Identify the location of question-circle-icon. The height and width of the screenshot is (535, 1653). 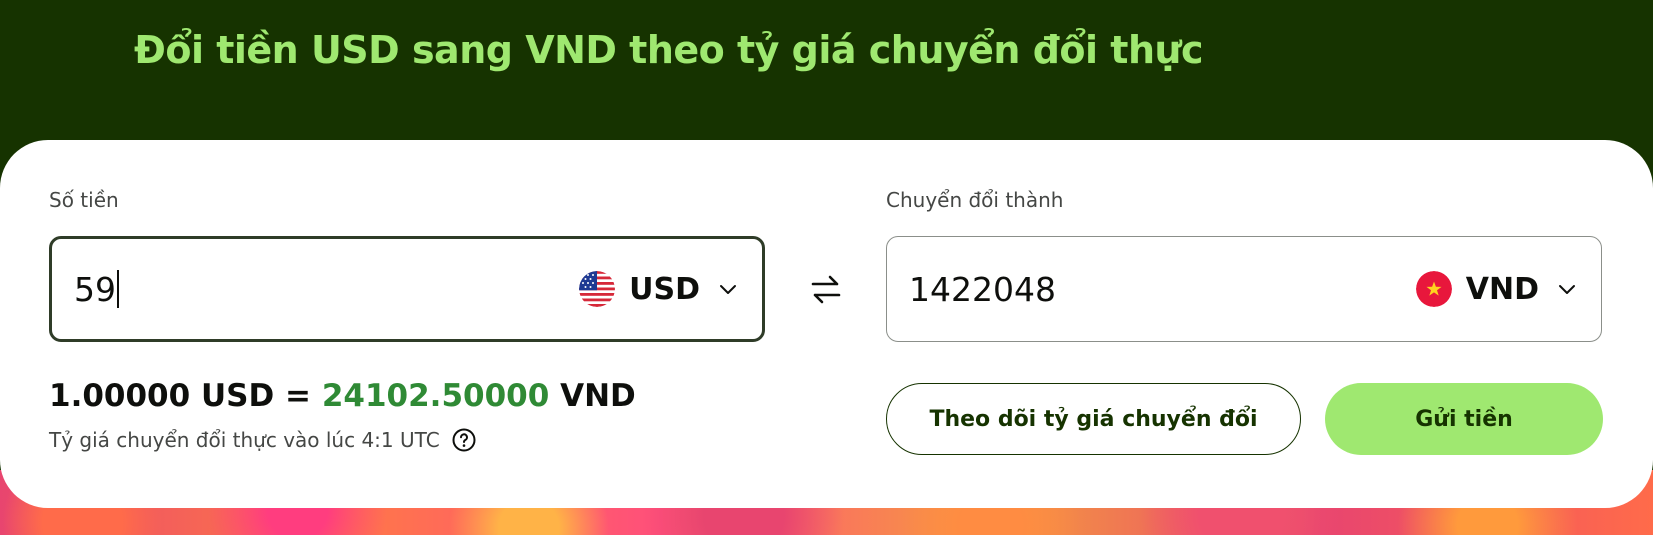
(464, 440).